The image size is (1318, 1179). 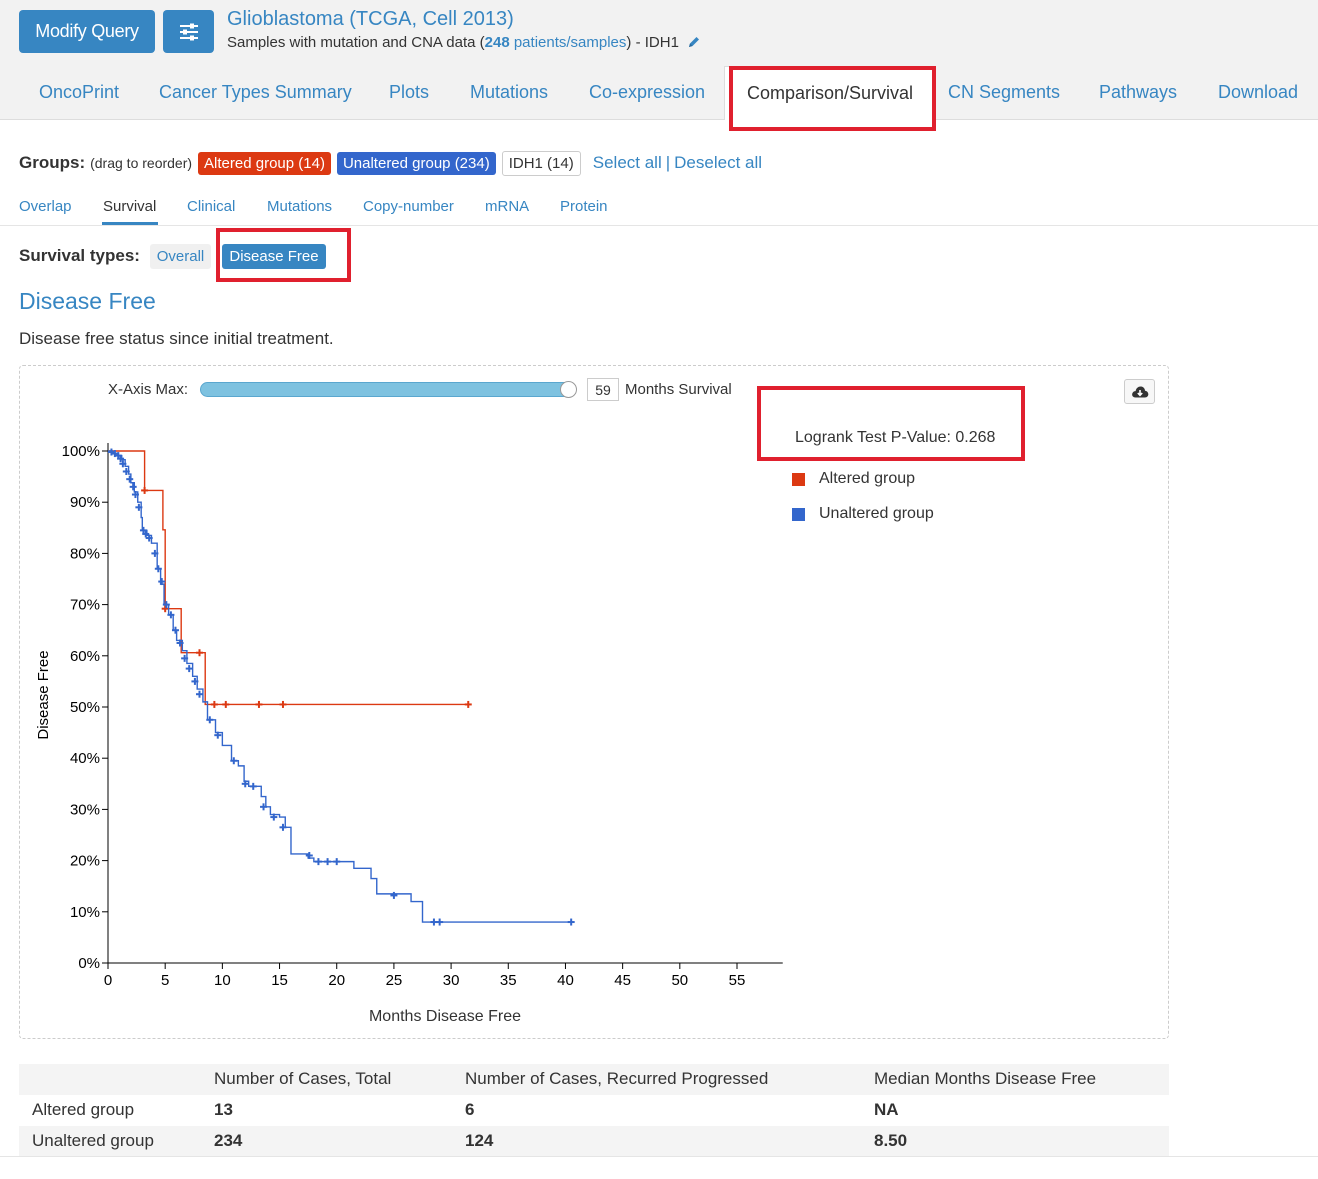 What do you see at coordinates (659, 1156) in the screenshot?
I see `page-bottom-divider` at bounding box center [659, 1156].